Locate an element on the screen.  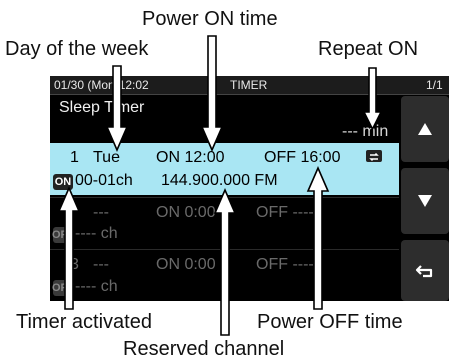
arrow-reserved-channel is located at coordinates (225, 261).